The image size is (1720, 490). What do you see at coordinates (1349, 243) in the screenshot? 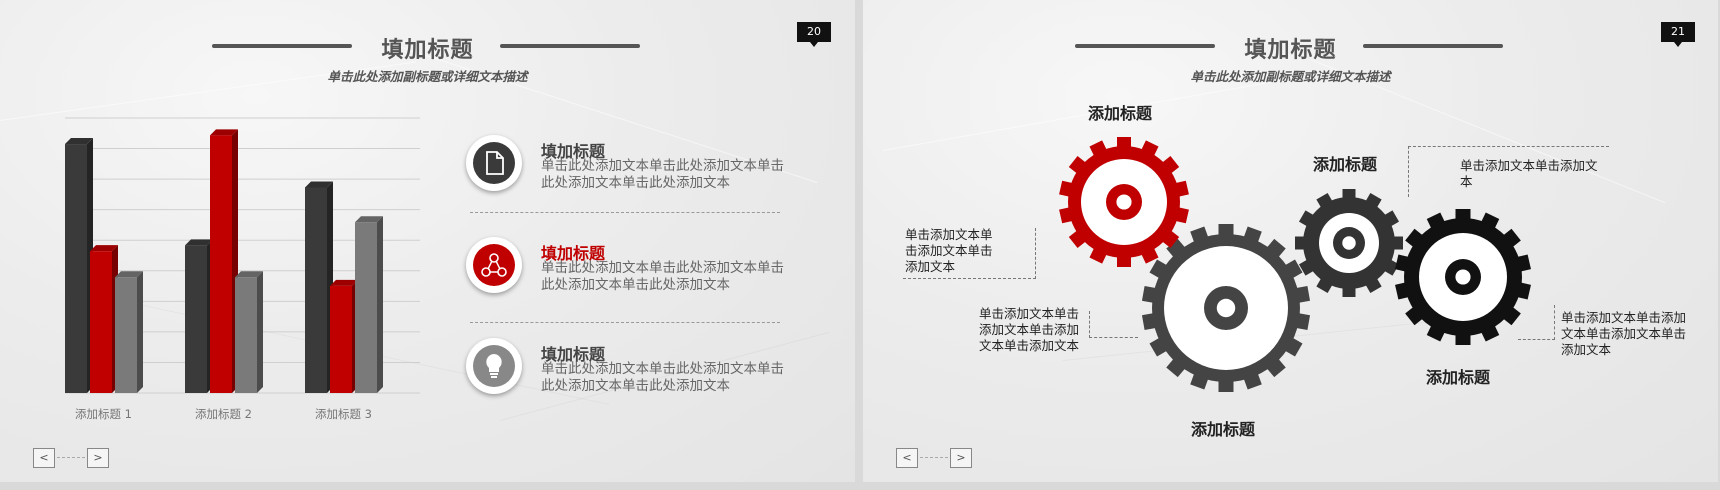
I see `gear-small` at bounding box center [1349, 243].